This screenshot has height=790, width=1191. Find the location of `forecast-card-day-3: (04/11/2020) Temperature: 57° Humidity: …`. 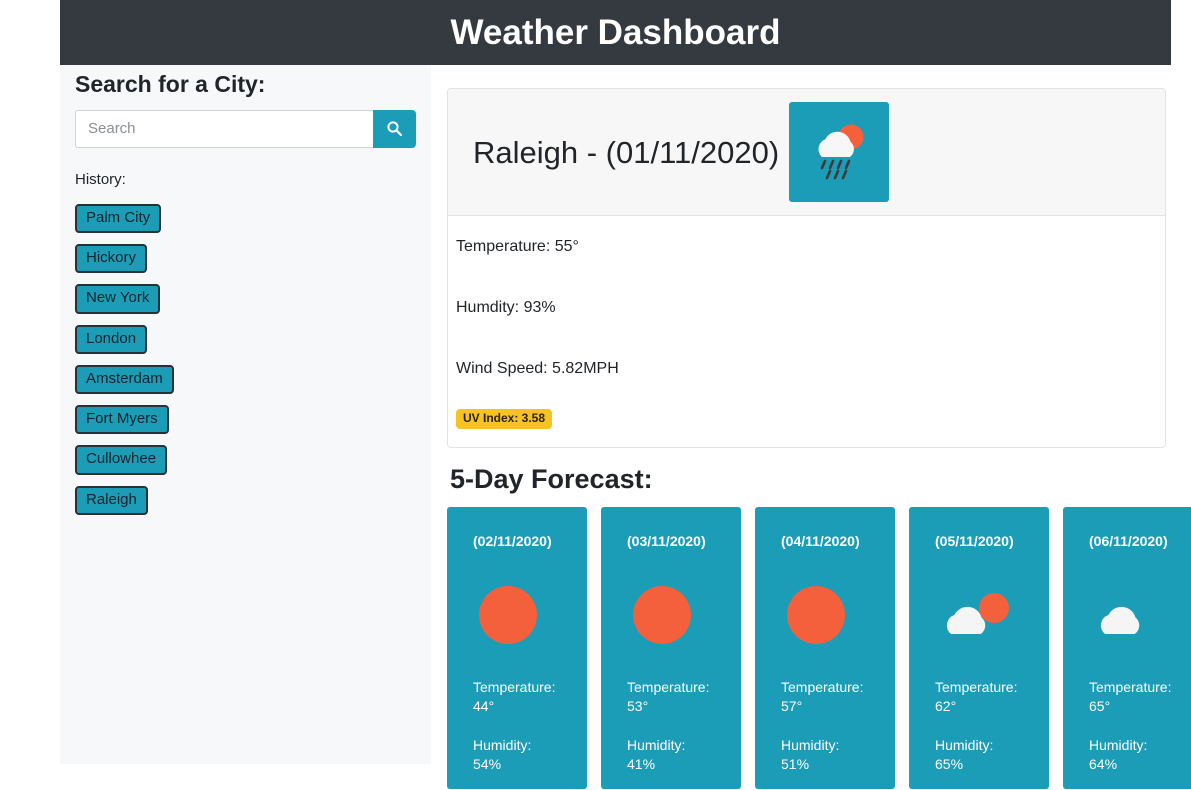

forecast-card-day-3: (04/11/2020) Temperature: 57° Humidity: … is located at coordinates (825, 647).